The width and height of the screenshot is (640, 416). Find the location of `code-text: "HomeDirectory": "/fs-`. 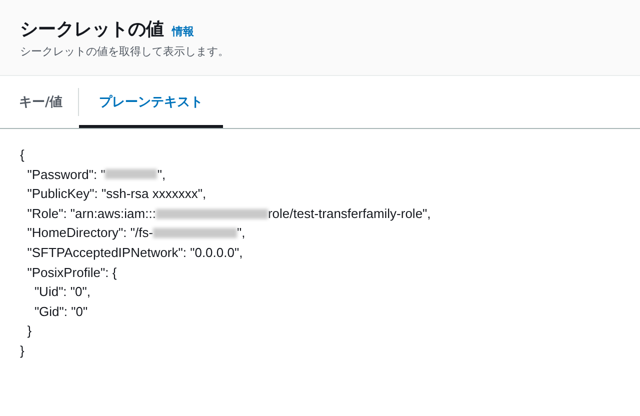

code-text: "HomeDirectory": "/fs- is located at coordinates (90, 233).